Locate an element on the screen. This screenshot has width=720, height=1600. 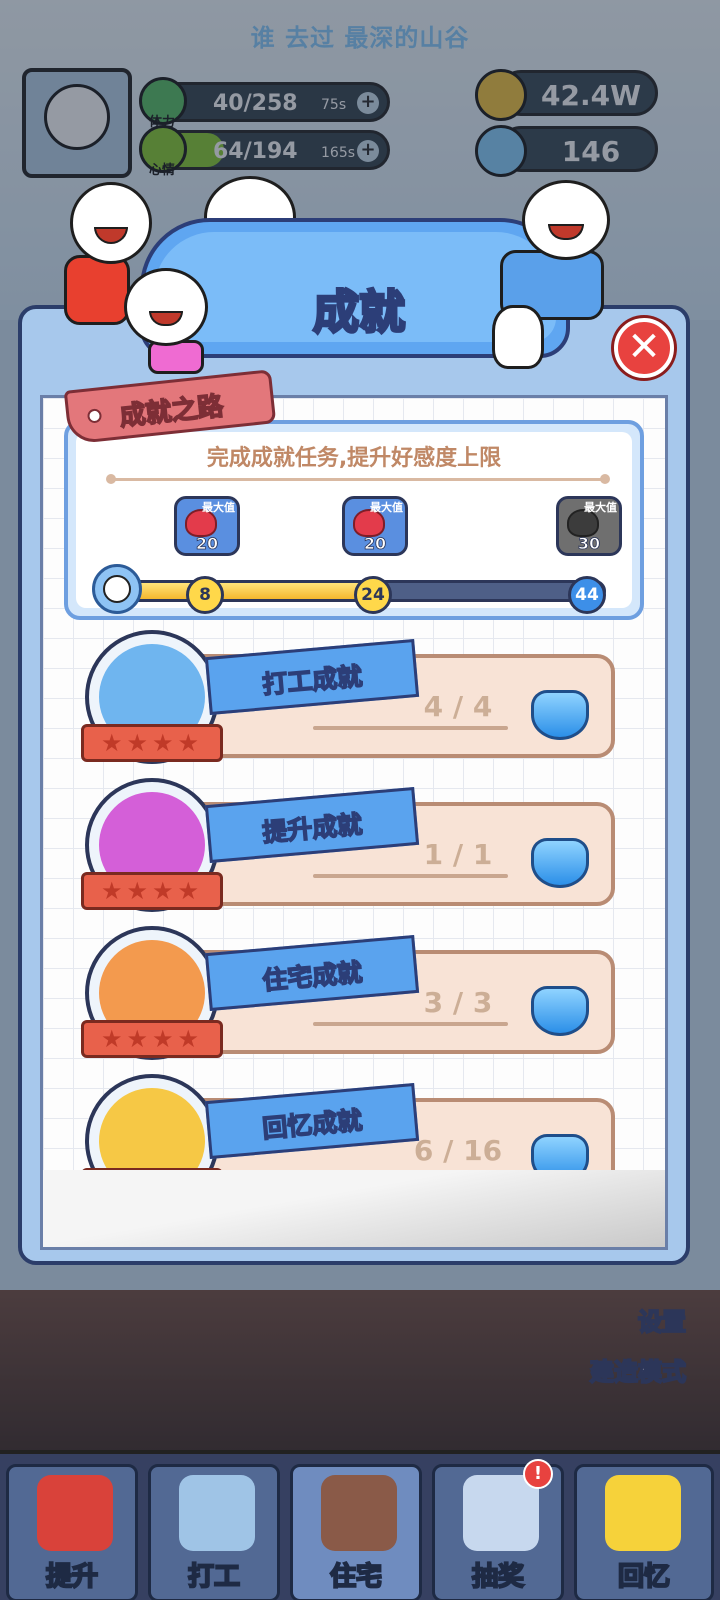
achievement-progress: 6 / 16 is located at coordinates (458, 1150).